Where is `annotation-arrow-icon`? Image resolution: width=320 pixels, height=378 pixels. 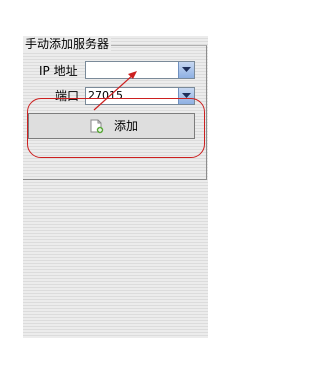 annotation-arrow-icon is located at coordinates (115, 91).